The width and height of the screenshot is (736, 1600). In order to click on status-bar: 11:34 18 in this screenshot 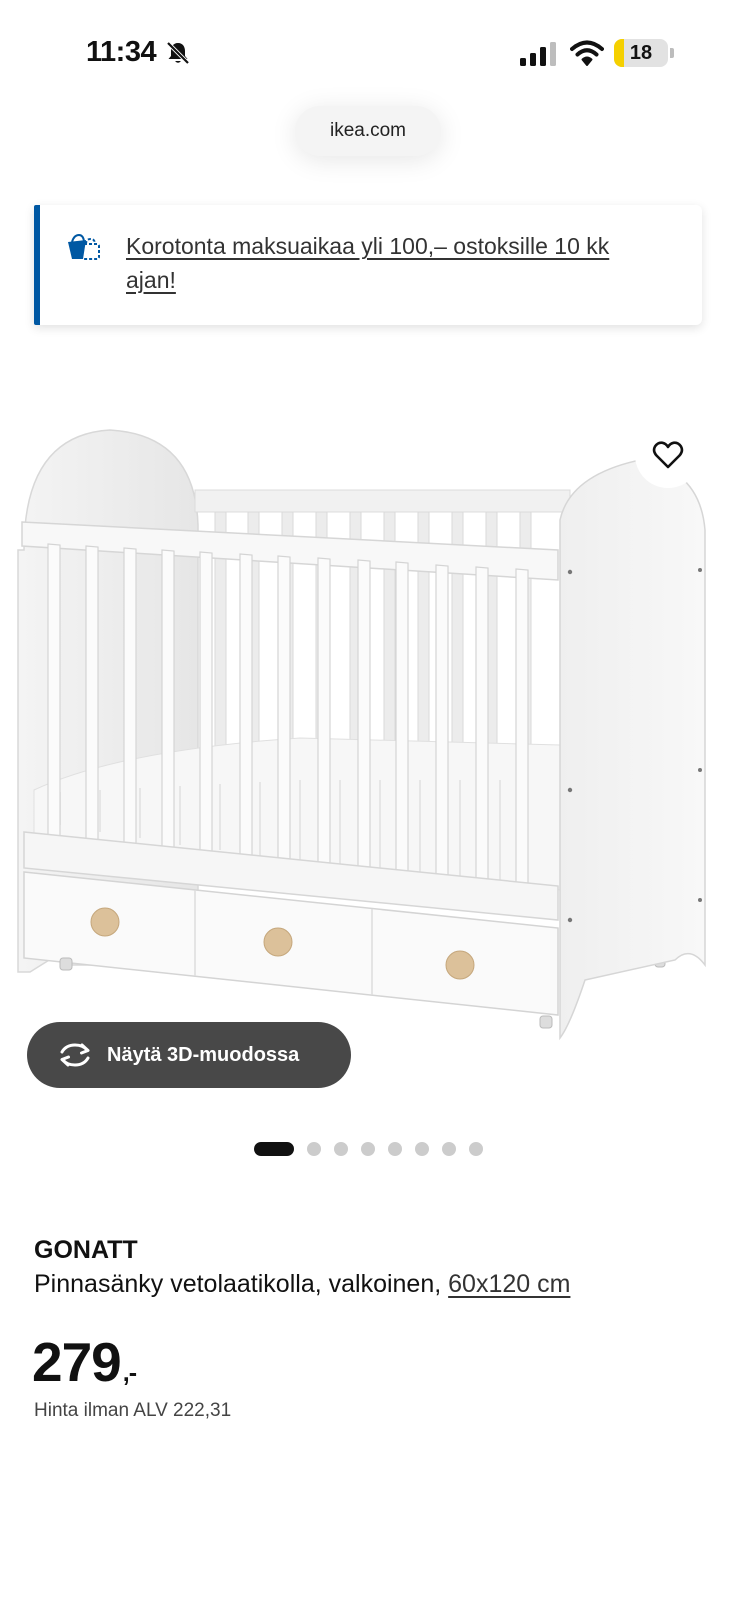, I will do `click(368, 50)`.